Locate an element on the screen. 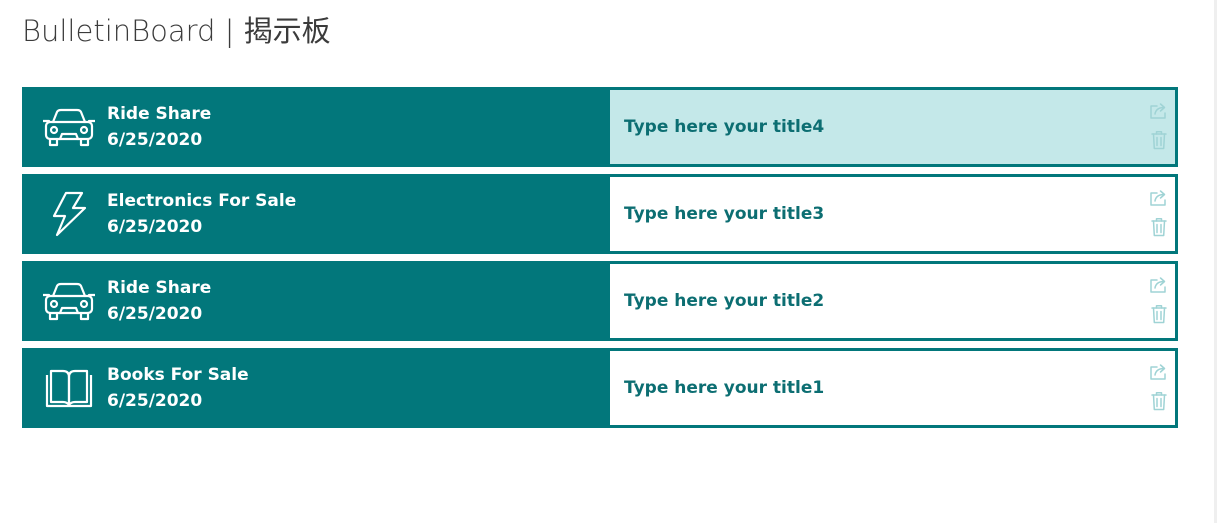 The image size is (1217, 523). post-title: Type here your title3 is located at coordinates (724, 214).